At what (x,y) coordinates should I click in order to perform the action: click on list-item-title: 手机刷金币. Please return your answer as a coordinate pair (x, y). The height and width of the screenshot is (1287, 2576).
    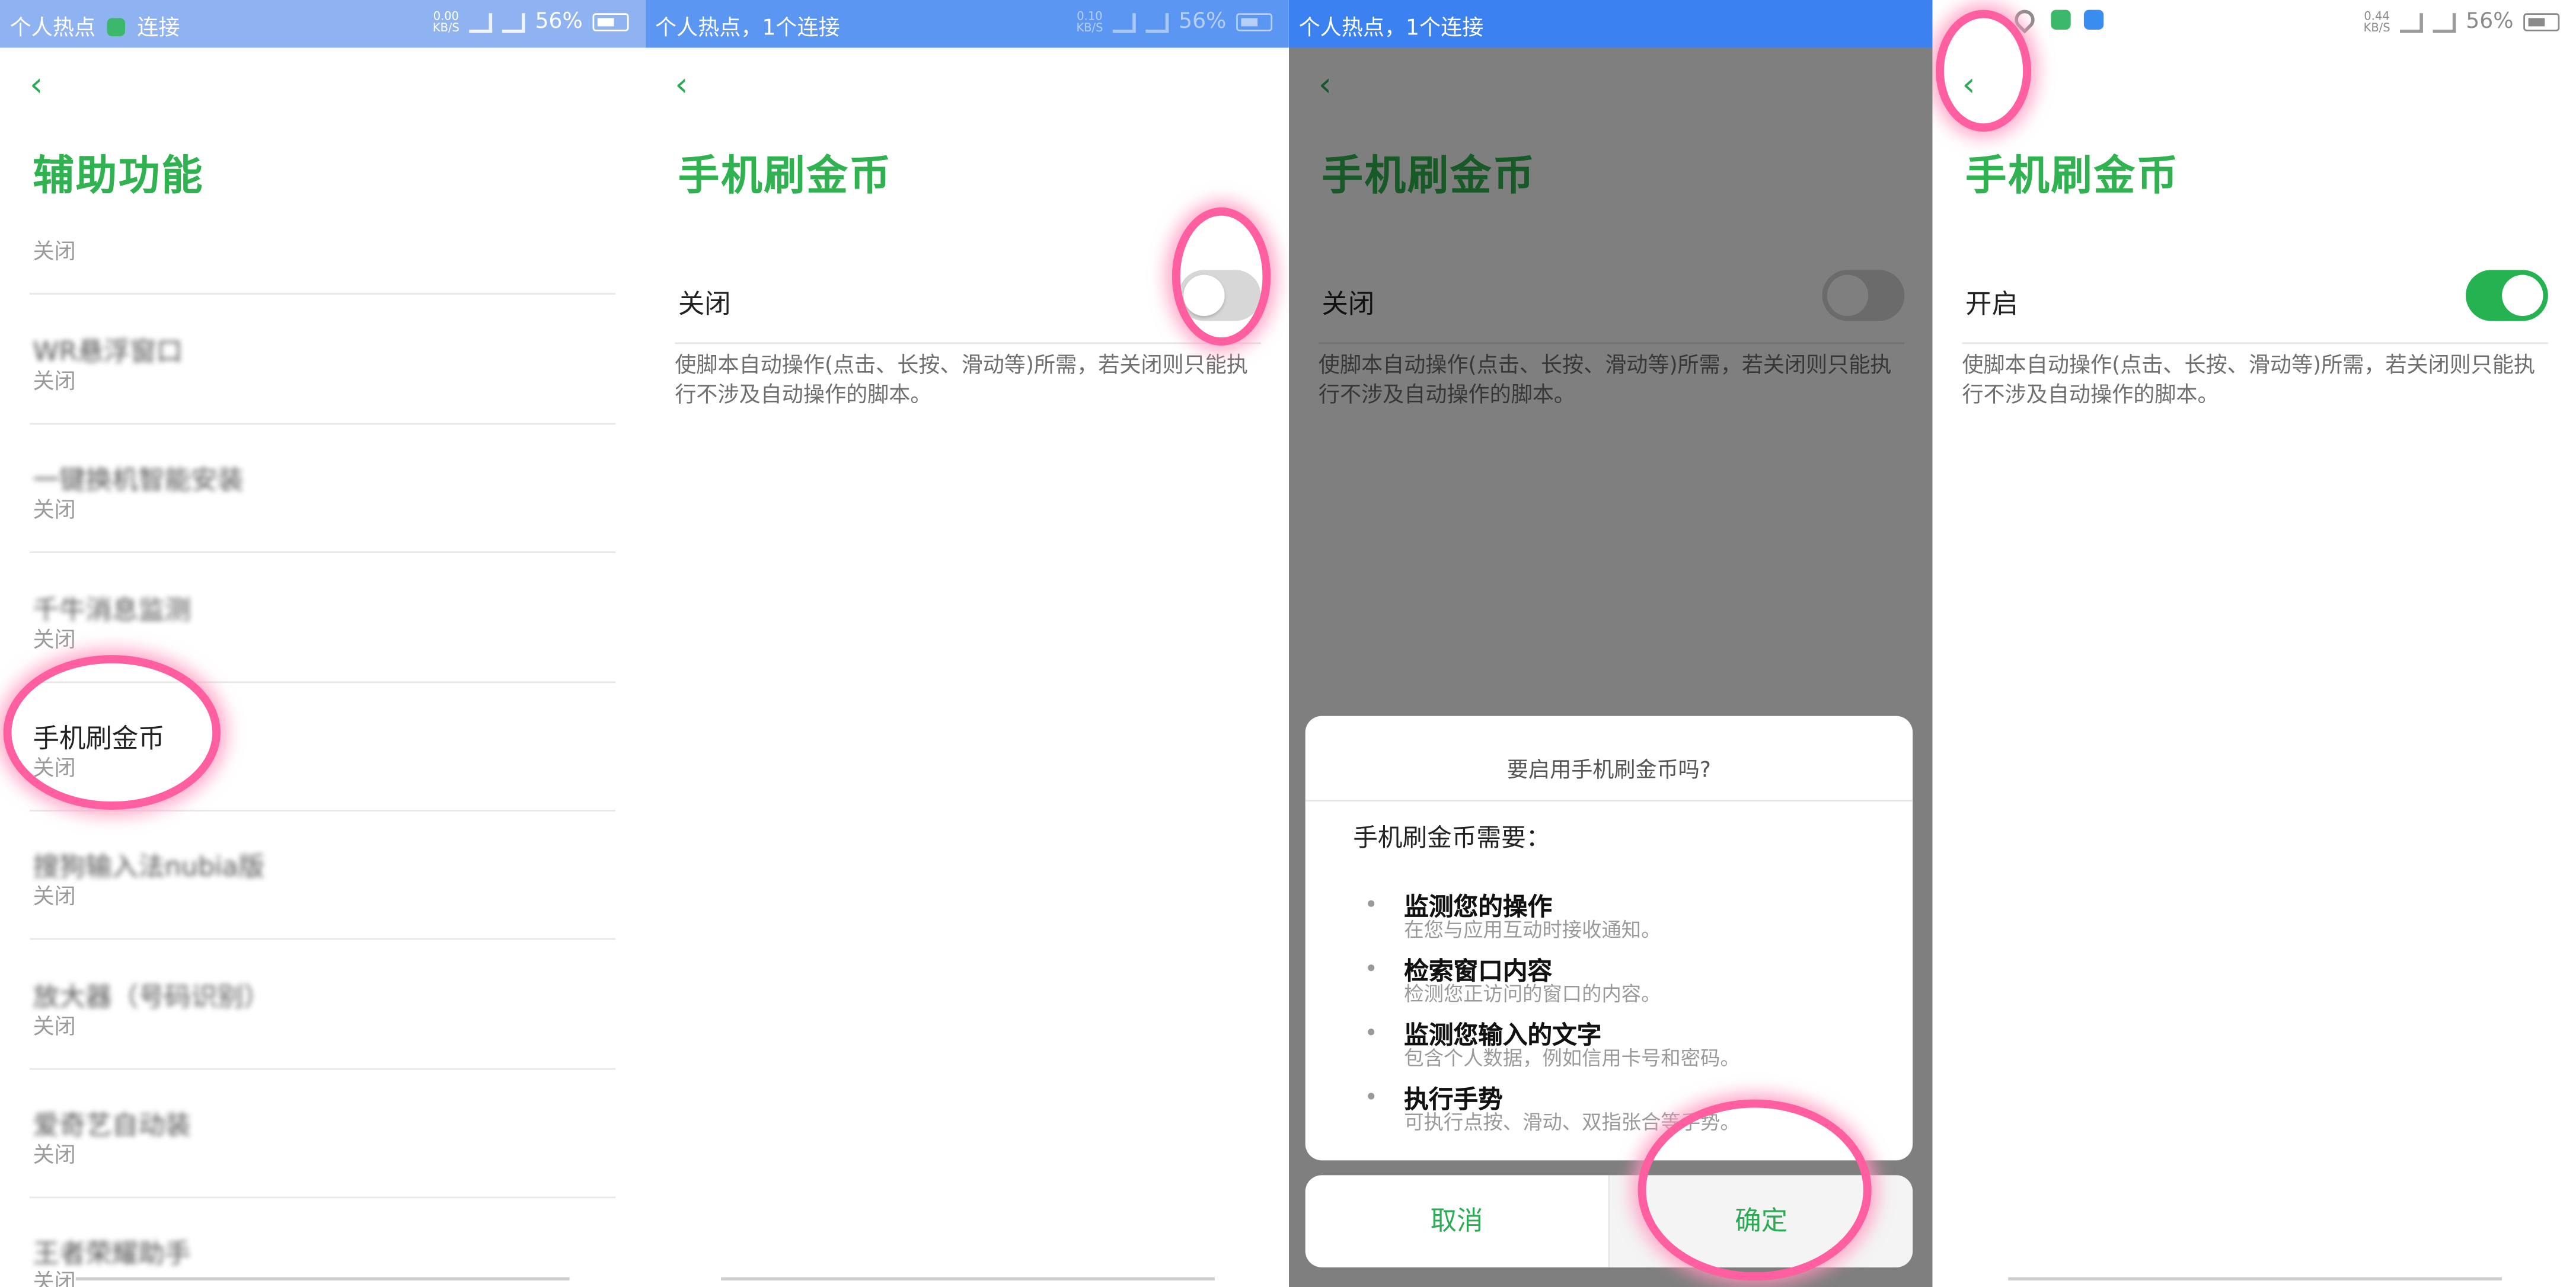
    Looking at the image, I should click on (99, 738).